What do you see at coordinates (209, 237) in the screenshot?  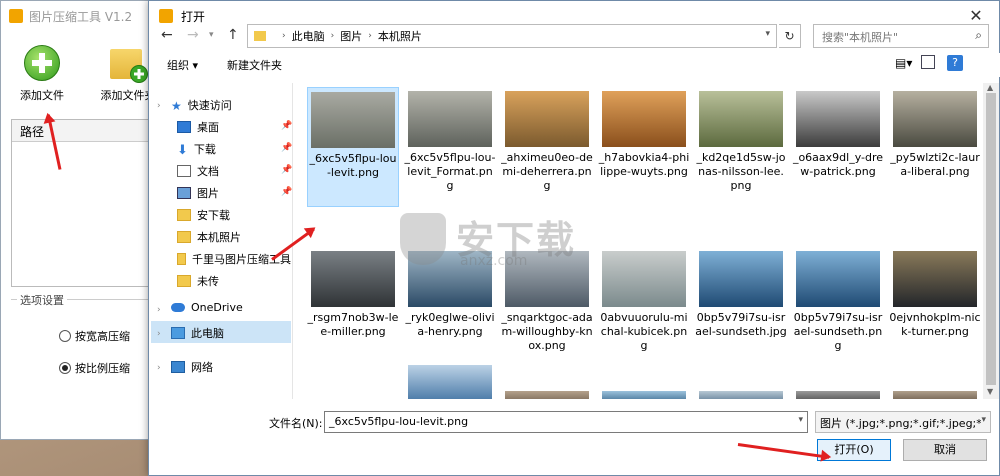 I see `nav-local-photos: 本机照片` at bounding box center [209, 237].